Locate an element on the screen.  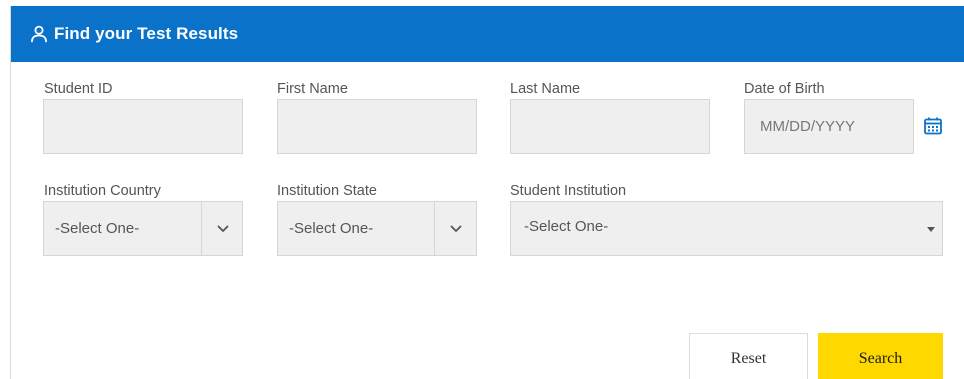
first-name-input is located at coordinates (377, 126).